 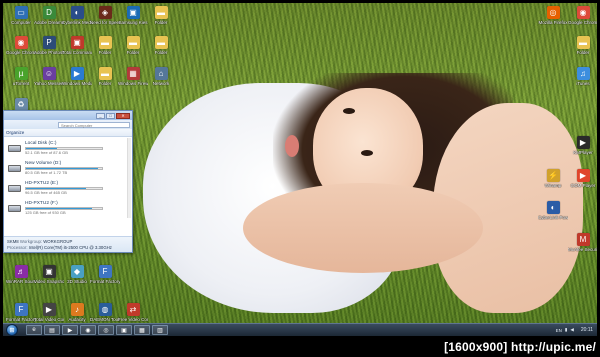 What do you see at coordinates (161, 82) in the screenshot?
I see `desktop-shortcut: ⌂ Network` at bounding box center [161, 82].